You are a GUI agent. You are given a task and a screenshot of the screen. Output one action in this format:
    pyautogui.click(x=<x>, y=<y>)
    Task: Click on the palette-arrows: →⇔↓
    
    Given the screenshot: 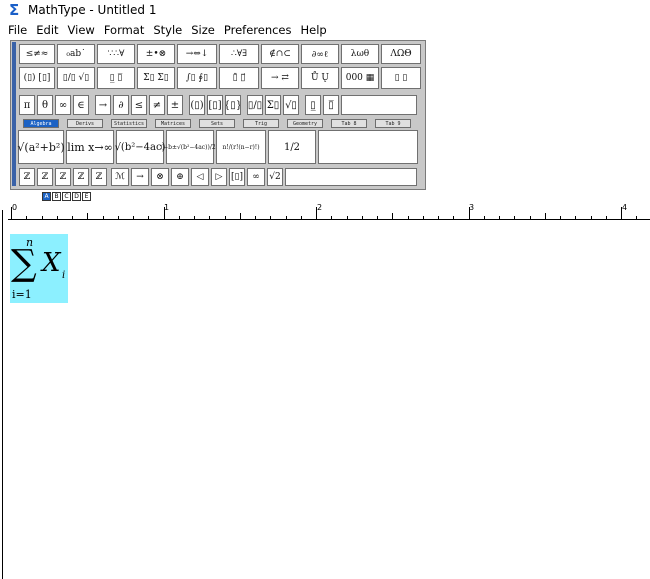 What is the action you would take?
    pyautogui.click(x=197, y=54)
    